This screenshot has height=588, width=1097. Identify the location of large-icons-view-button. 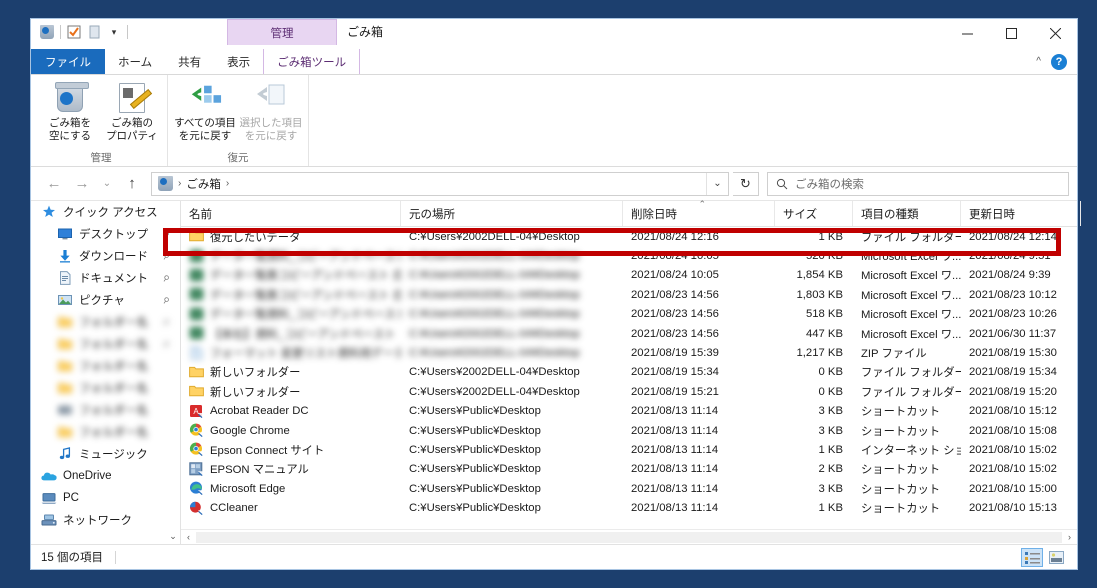
(1056, 557).